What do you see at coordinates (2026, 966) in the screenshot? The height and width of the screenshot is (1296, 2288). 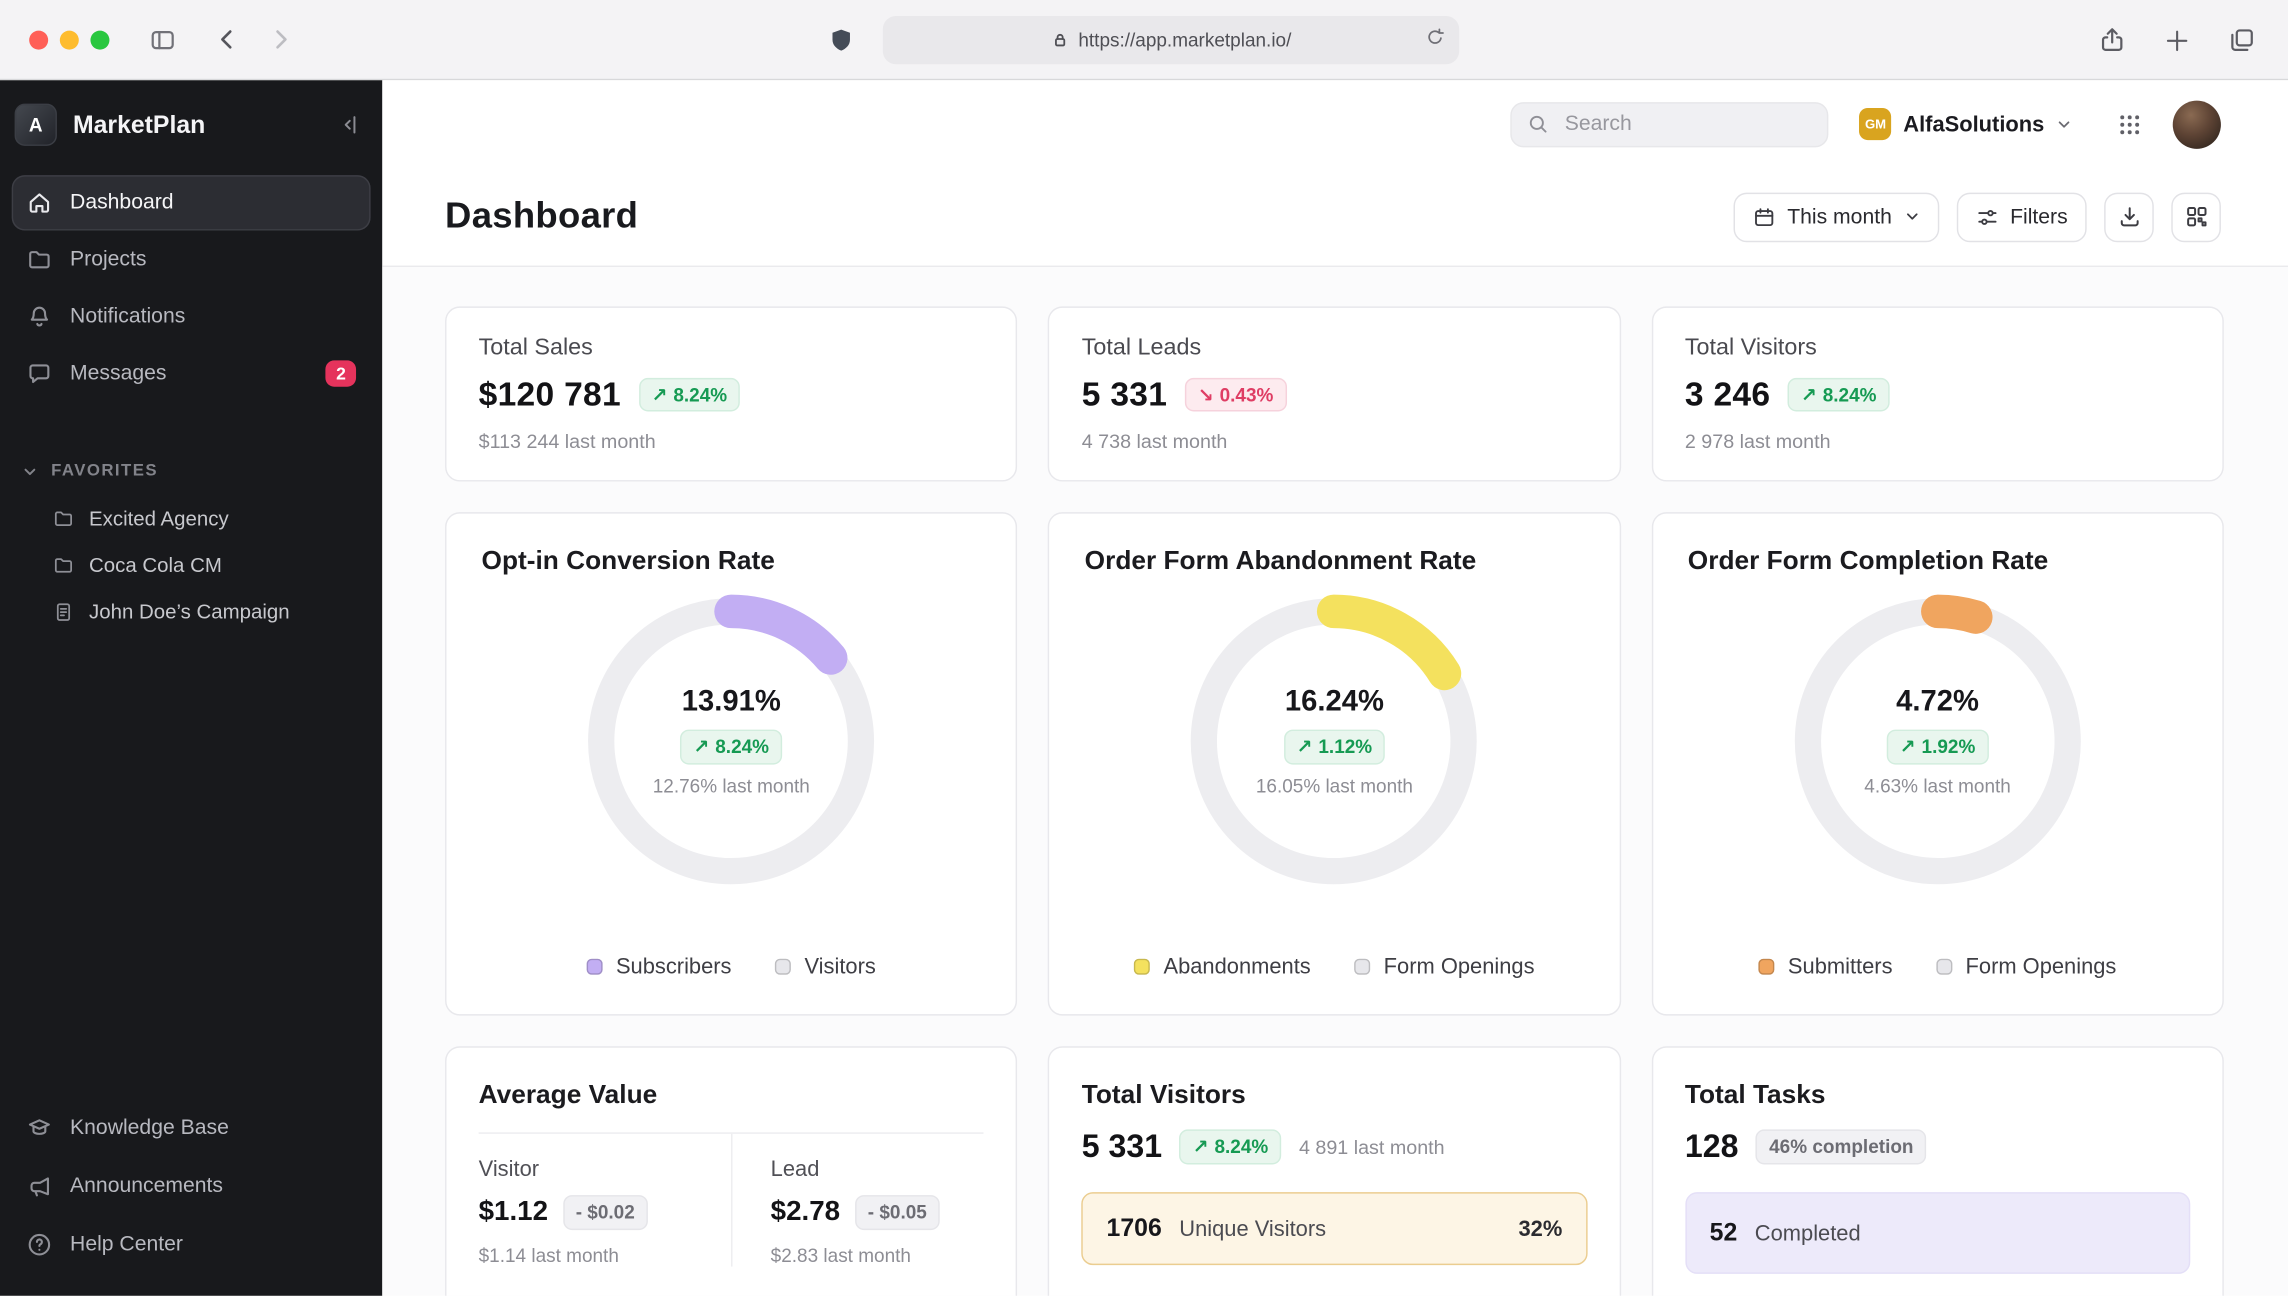 I see `legend-item: Form Openings` at bounding box center [2026, 966].